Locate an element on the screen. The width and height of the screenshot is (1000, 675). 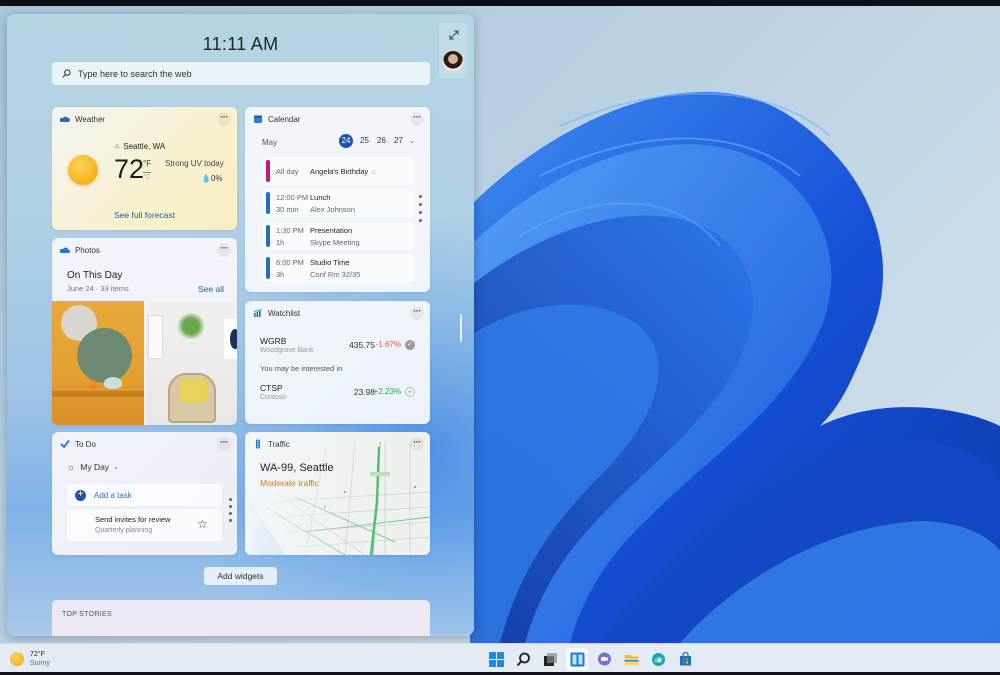
calendar-event: All day Angela's Birthday ♨ is located at coordinates (339, 171).